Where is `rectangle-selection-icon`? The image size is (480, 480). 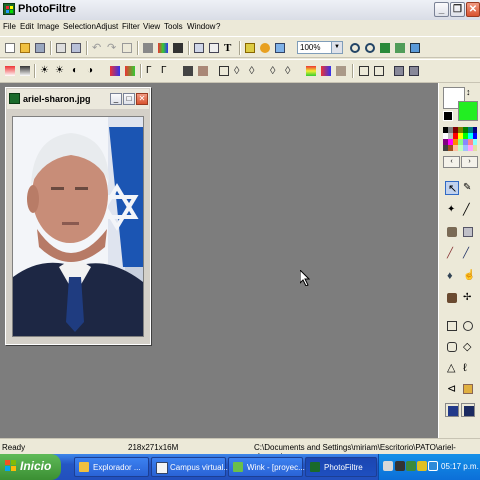 rectangle-selection-icon is located at coordinates (452, 326).